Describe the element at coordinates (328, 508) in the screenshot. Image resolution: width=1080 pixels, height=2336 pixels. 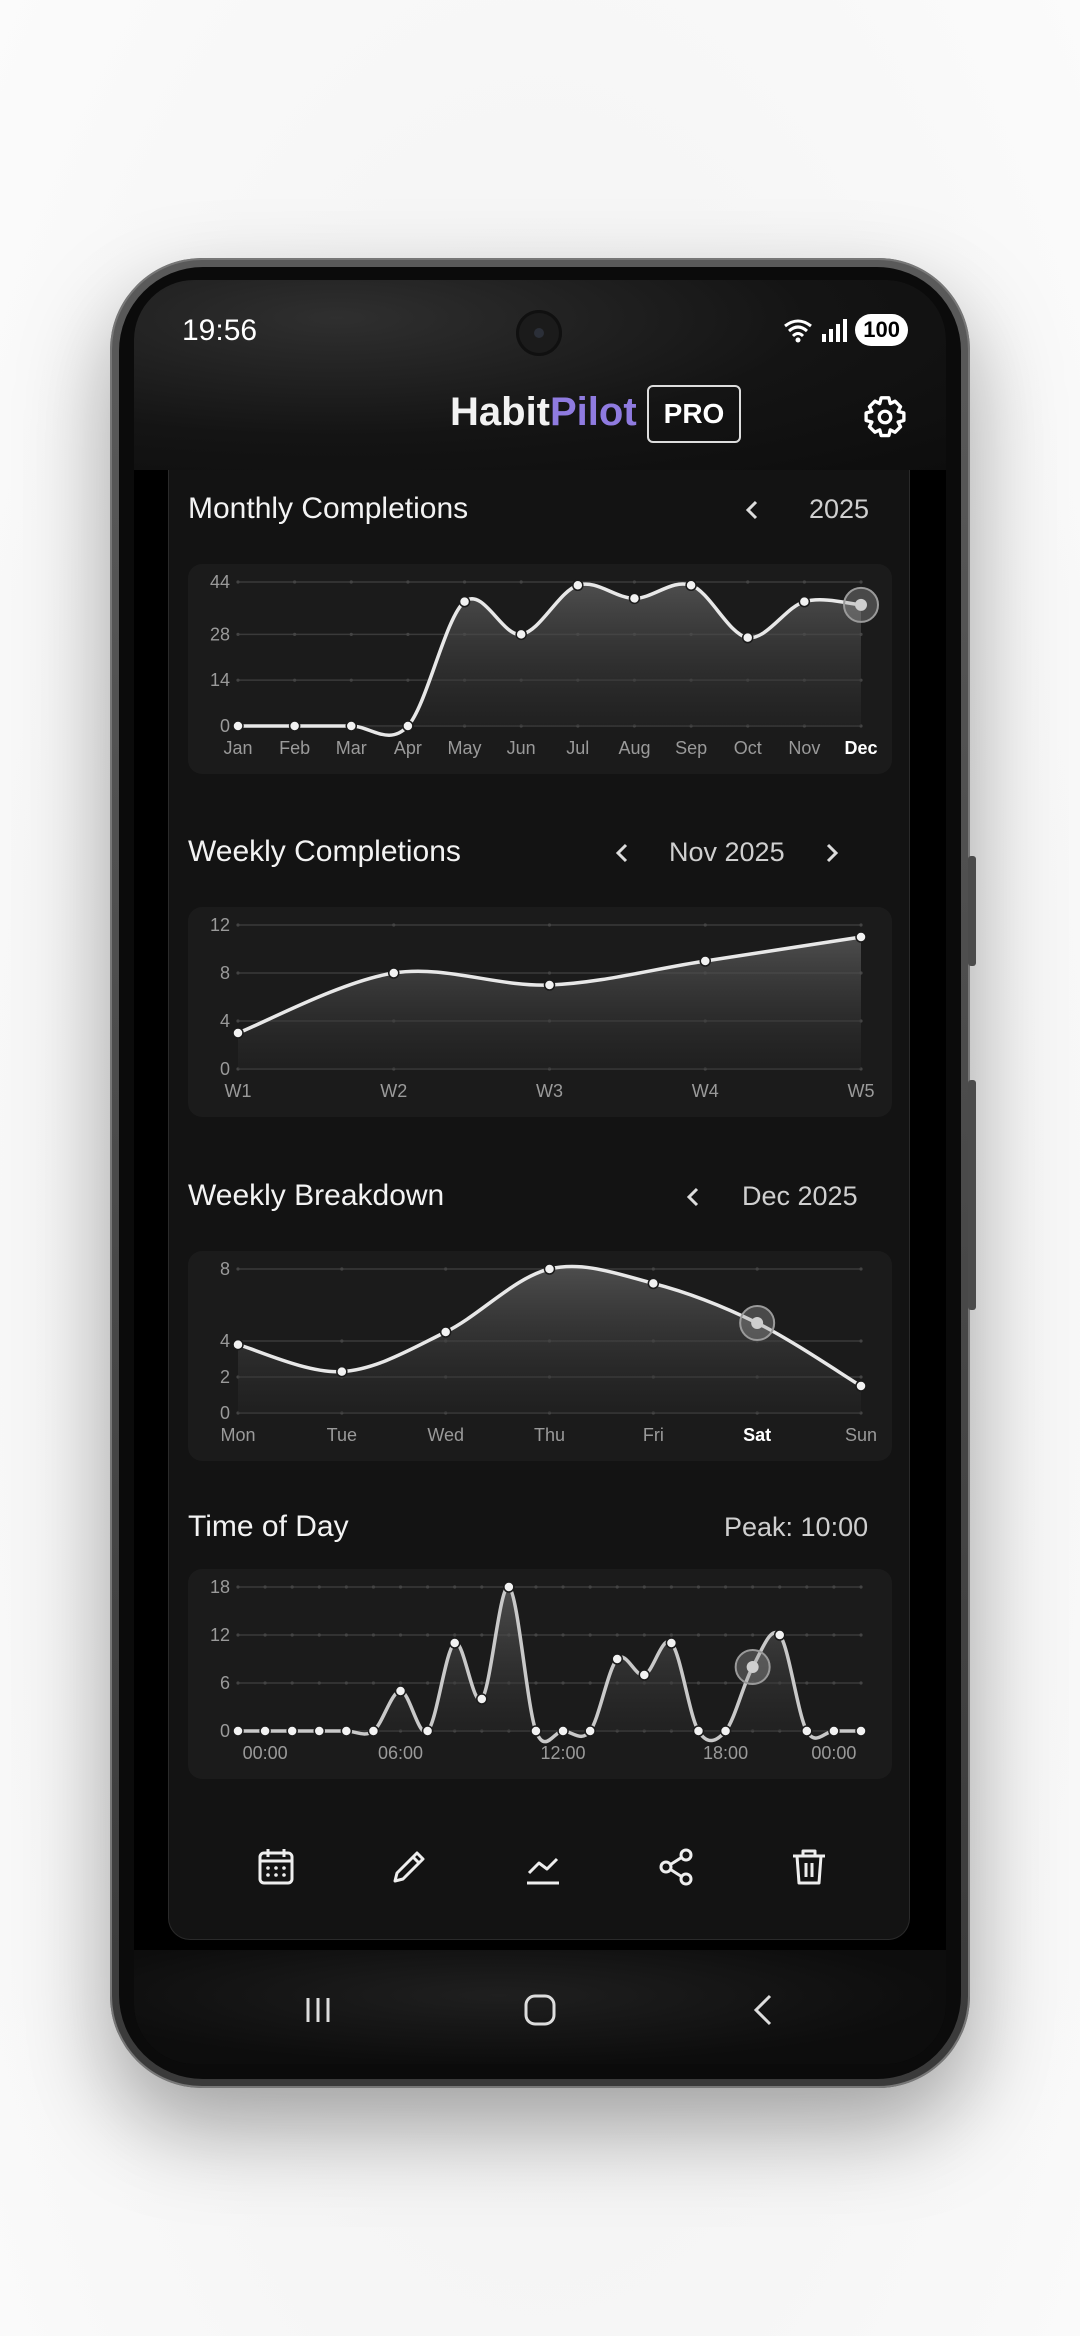
I see `monthly-title: Monthly Completions` at that location.